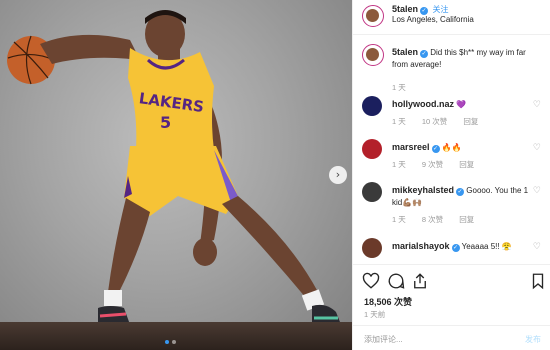 This screenshot has height=350, width=550. I want to click on comment-username: marsreel, so click(411, 147).